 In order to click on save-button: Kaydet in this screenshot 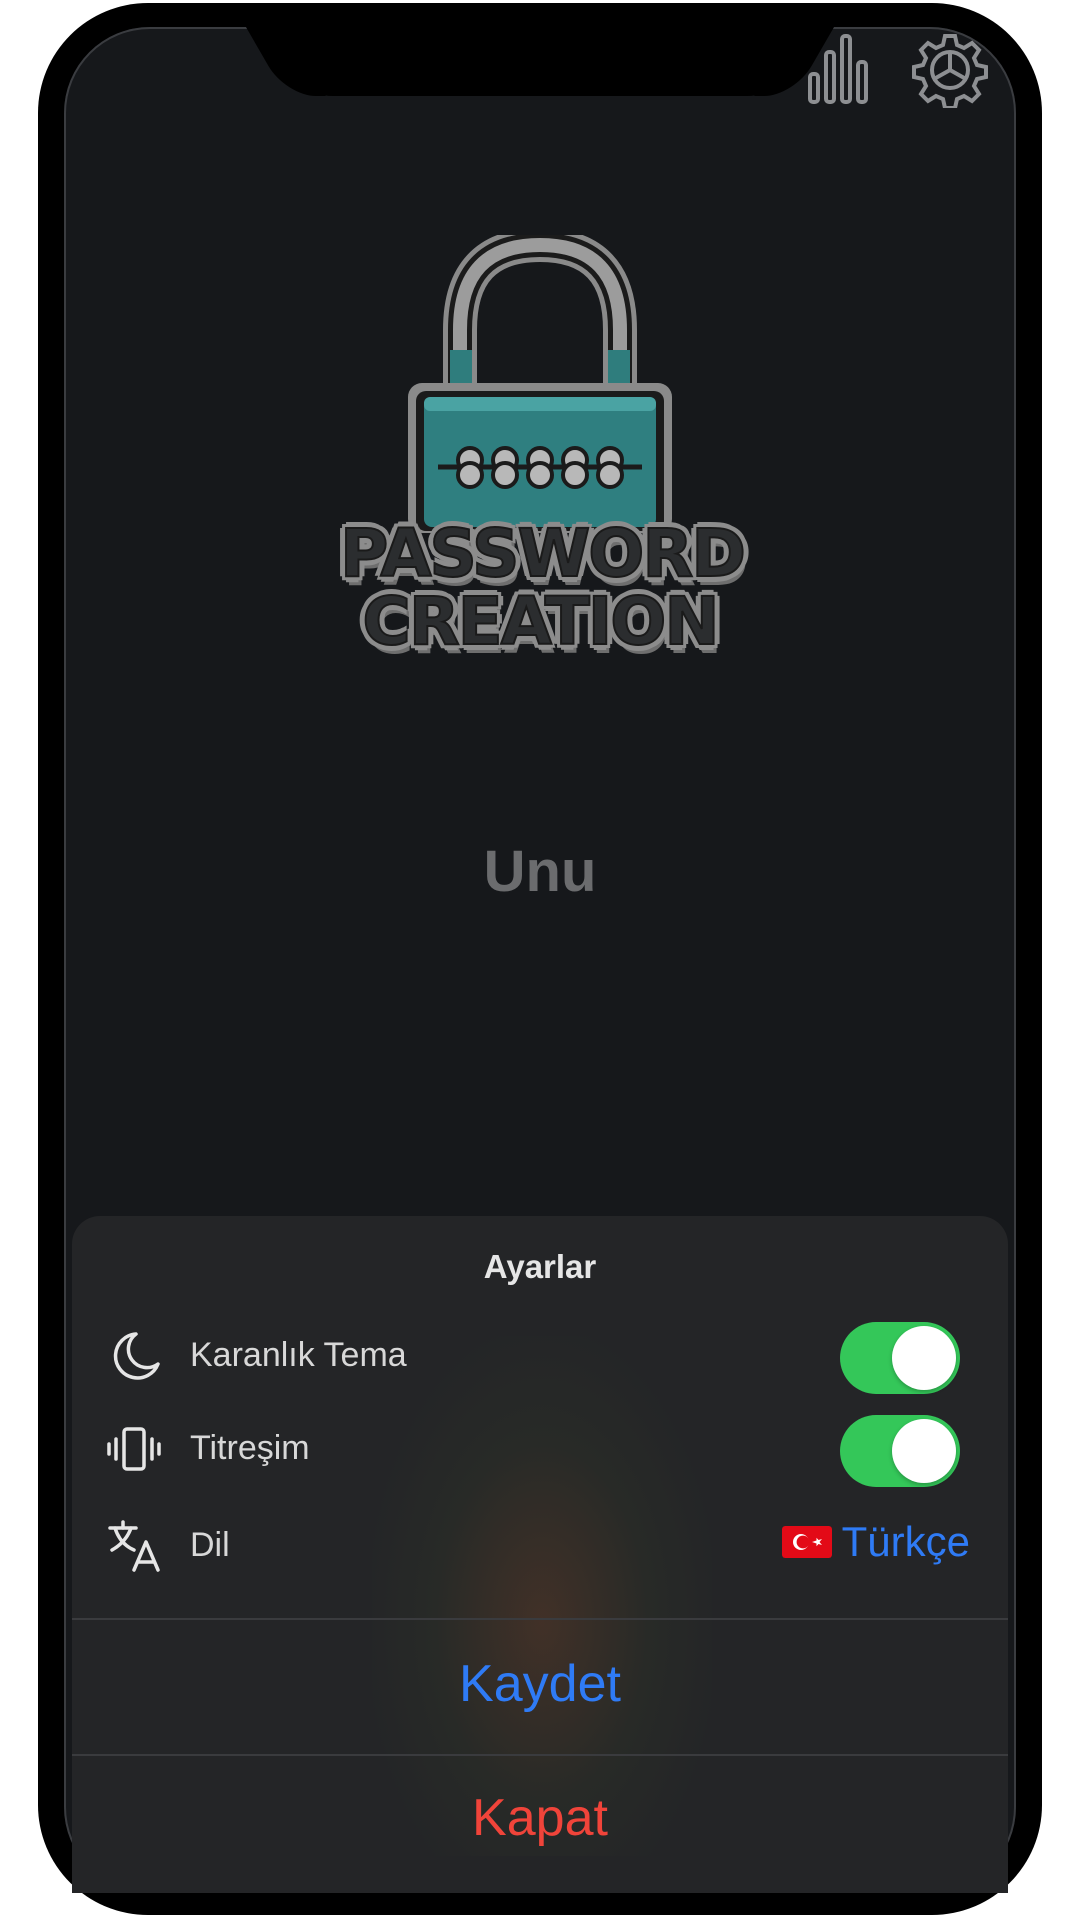, I will do `click(540, 1684)`.